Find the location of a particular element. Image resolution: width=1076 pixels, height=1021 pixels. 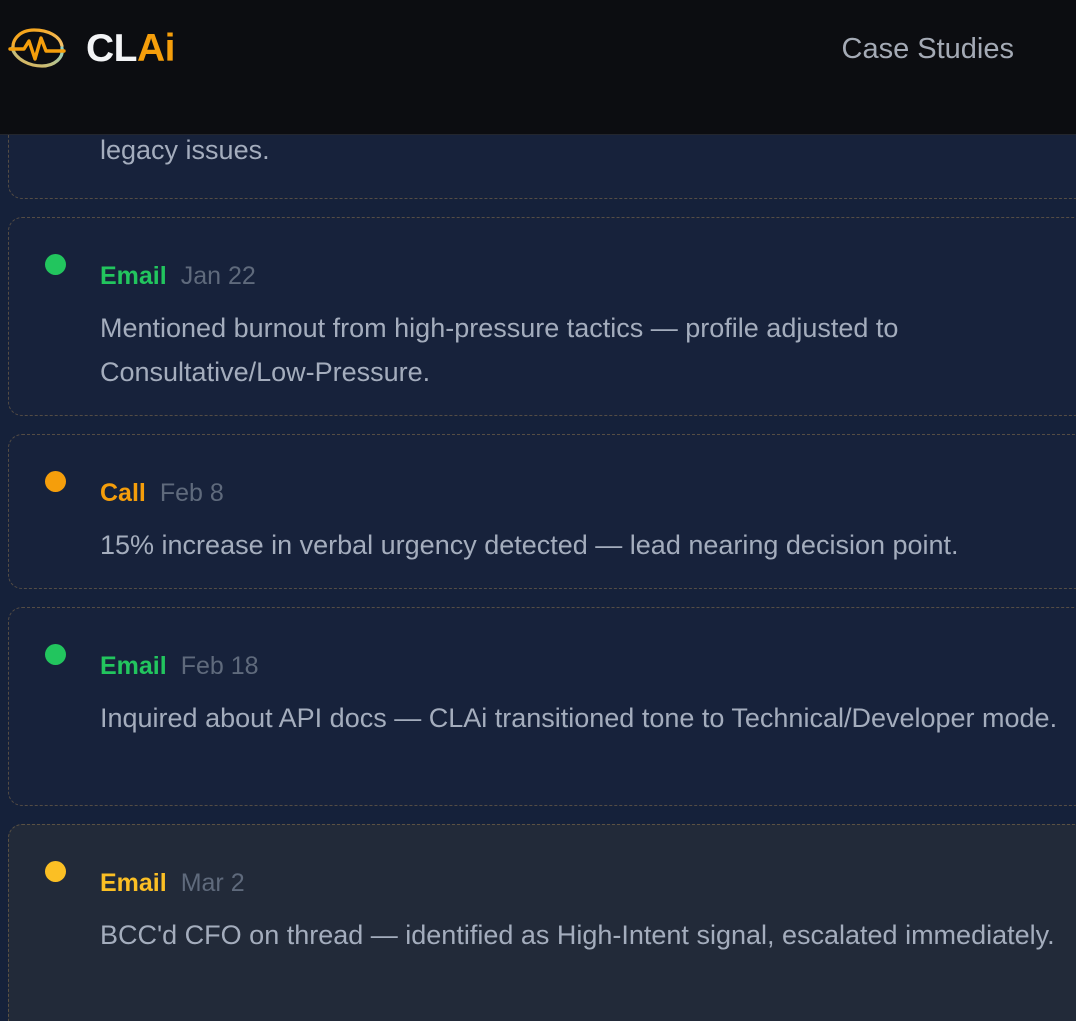

timeline-card-meta: Call Feb 8 is located at coordinates (162, 493).